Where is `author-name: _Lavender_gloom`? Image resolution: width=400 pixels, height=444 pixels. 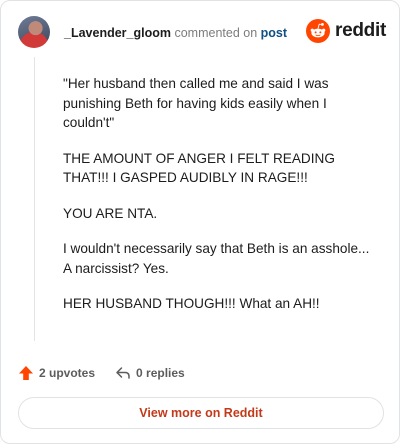 author-name: _Lavender_gloom is located at coordinates (117, 33).